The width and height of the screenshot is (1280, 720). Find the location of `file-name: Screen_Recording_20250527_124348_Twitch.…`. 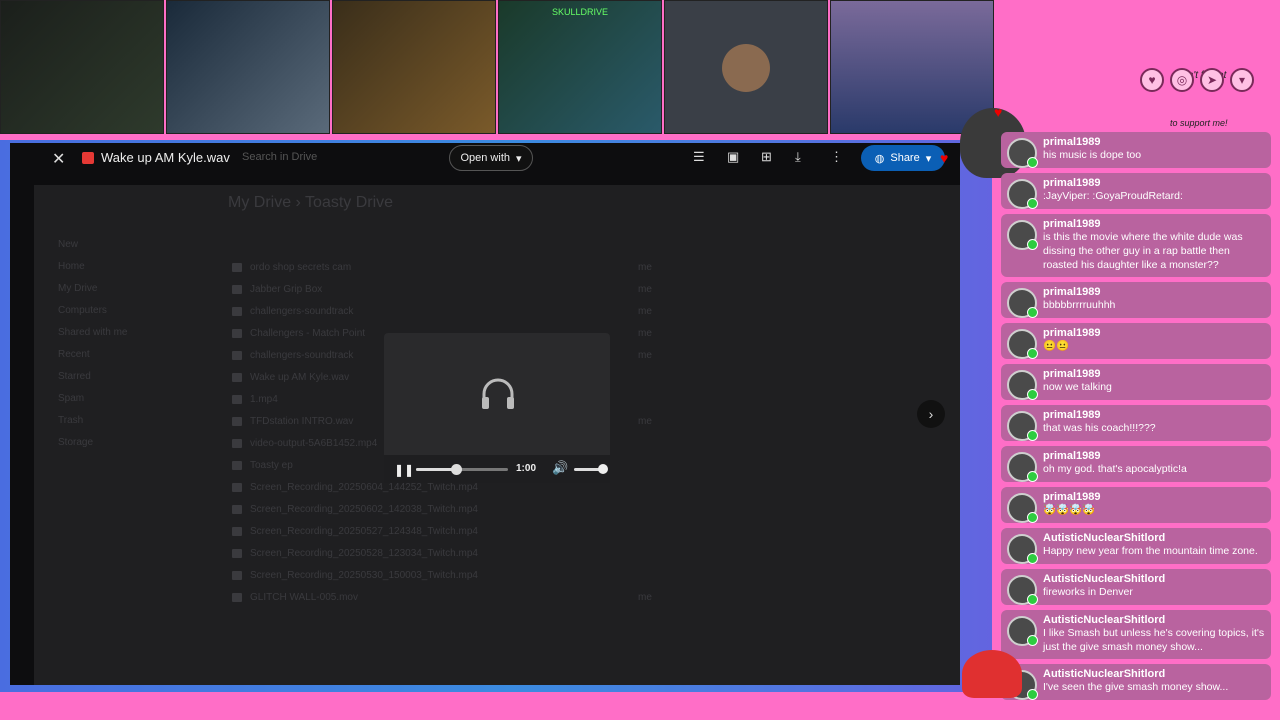

file-name: Screen_Recording_20250527_124348_Twitch.… is located at coordinates (364, 531).